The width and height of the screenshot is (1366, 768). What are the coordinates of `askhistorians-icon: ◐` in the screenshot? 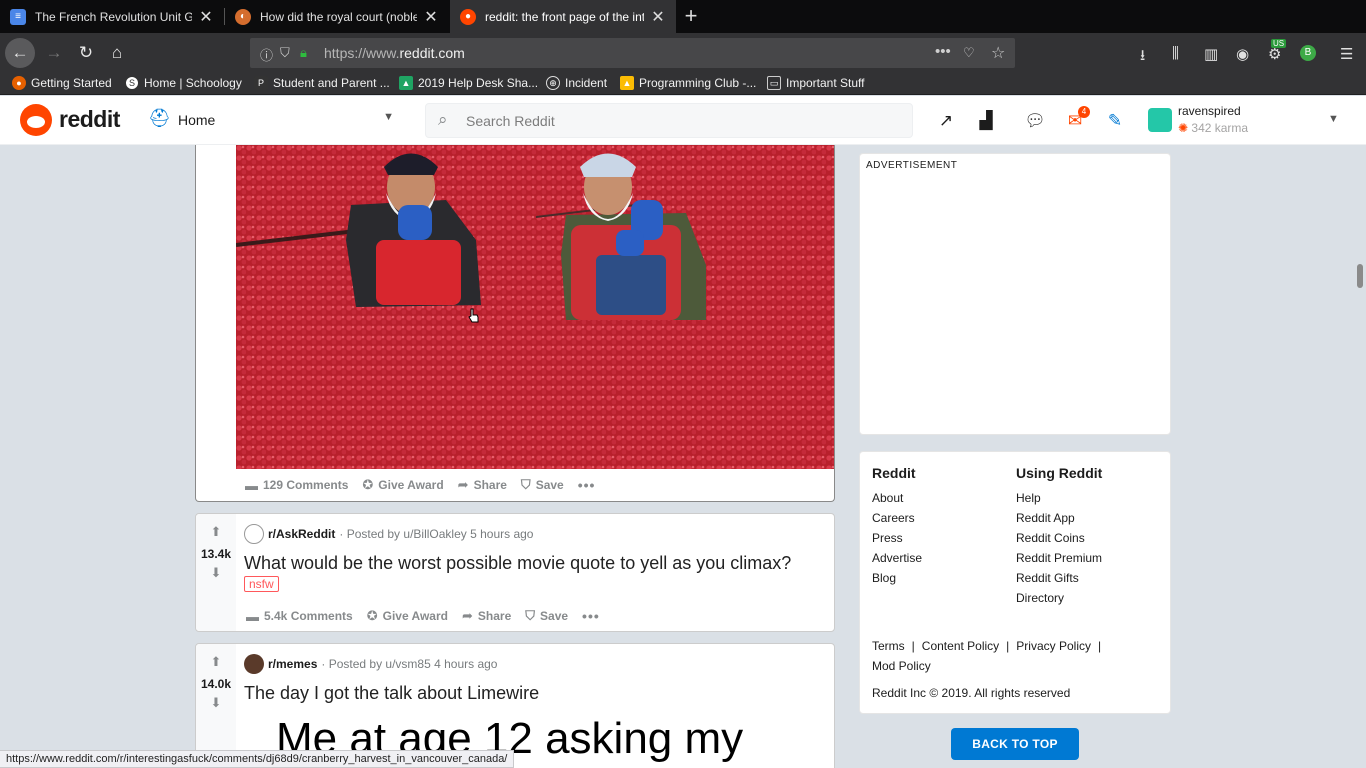 It's located at (243, 16).